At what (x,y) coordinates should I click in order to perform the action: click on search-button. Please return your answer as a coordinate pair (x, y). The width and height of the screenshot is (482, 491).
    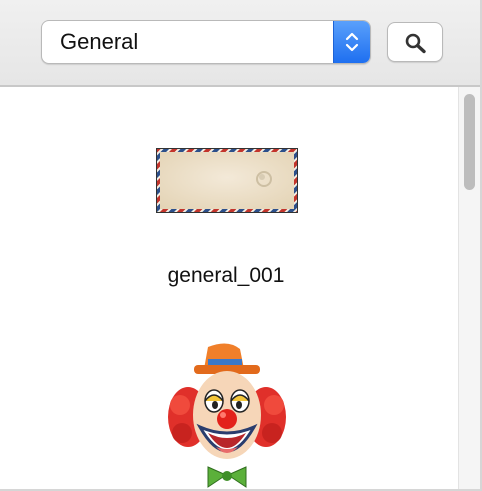
    Looking at the image, I should click on (415, 42).